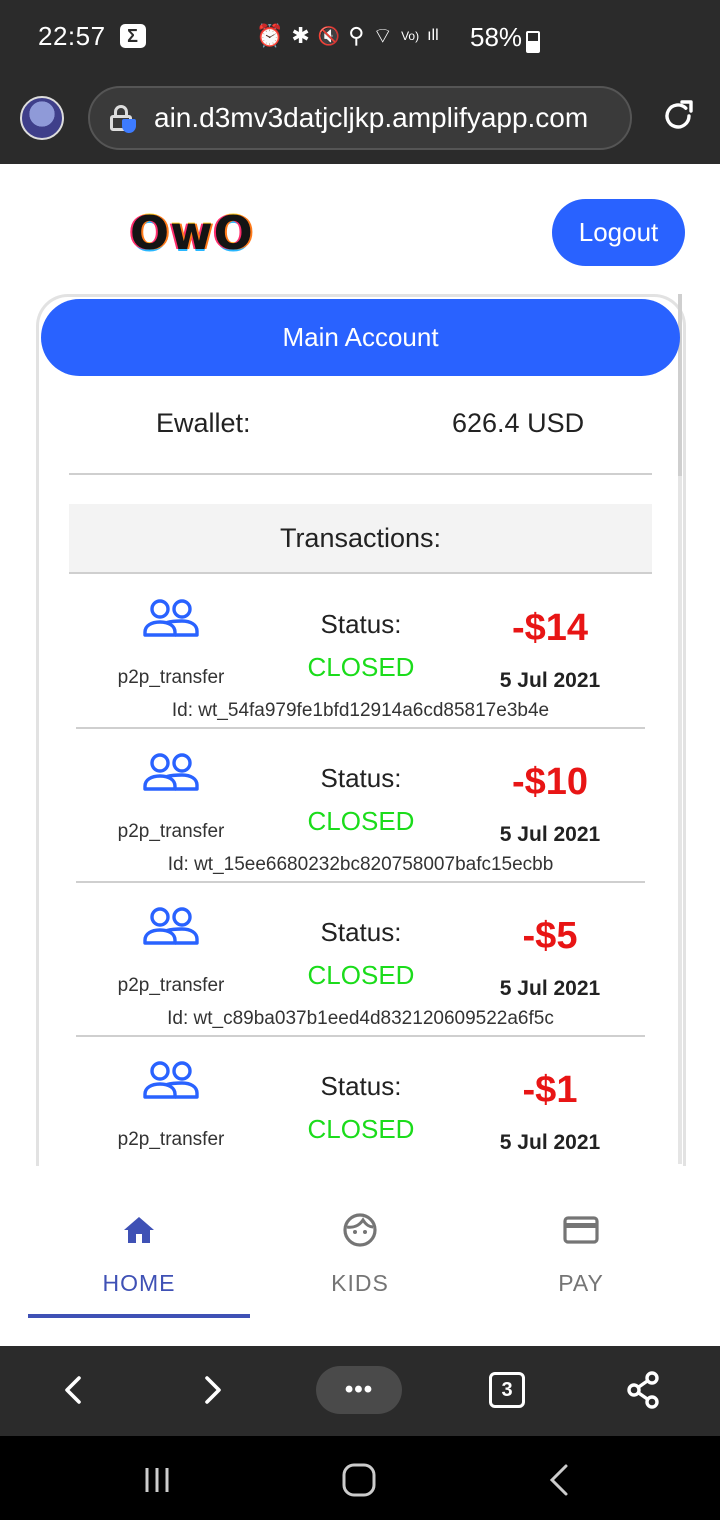 Image resolution: width=720 pixels, height=1520 pixels. What do you see at coordinates (496, 37) in the screenshot?
I see `battery-percent: 58%` at bounding box center [496, 37].